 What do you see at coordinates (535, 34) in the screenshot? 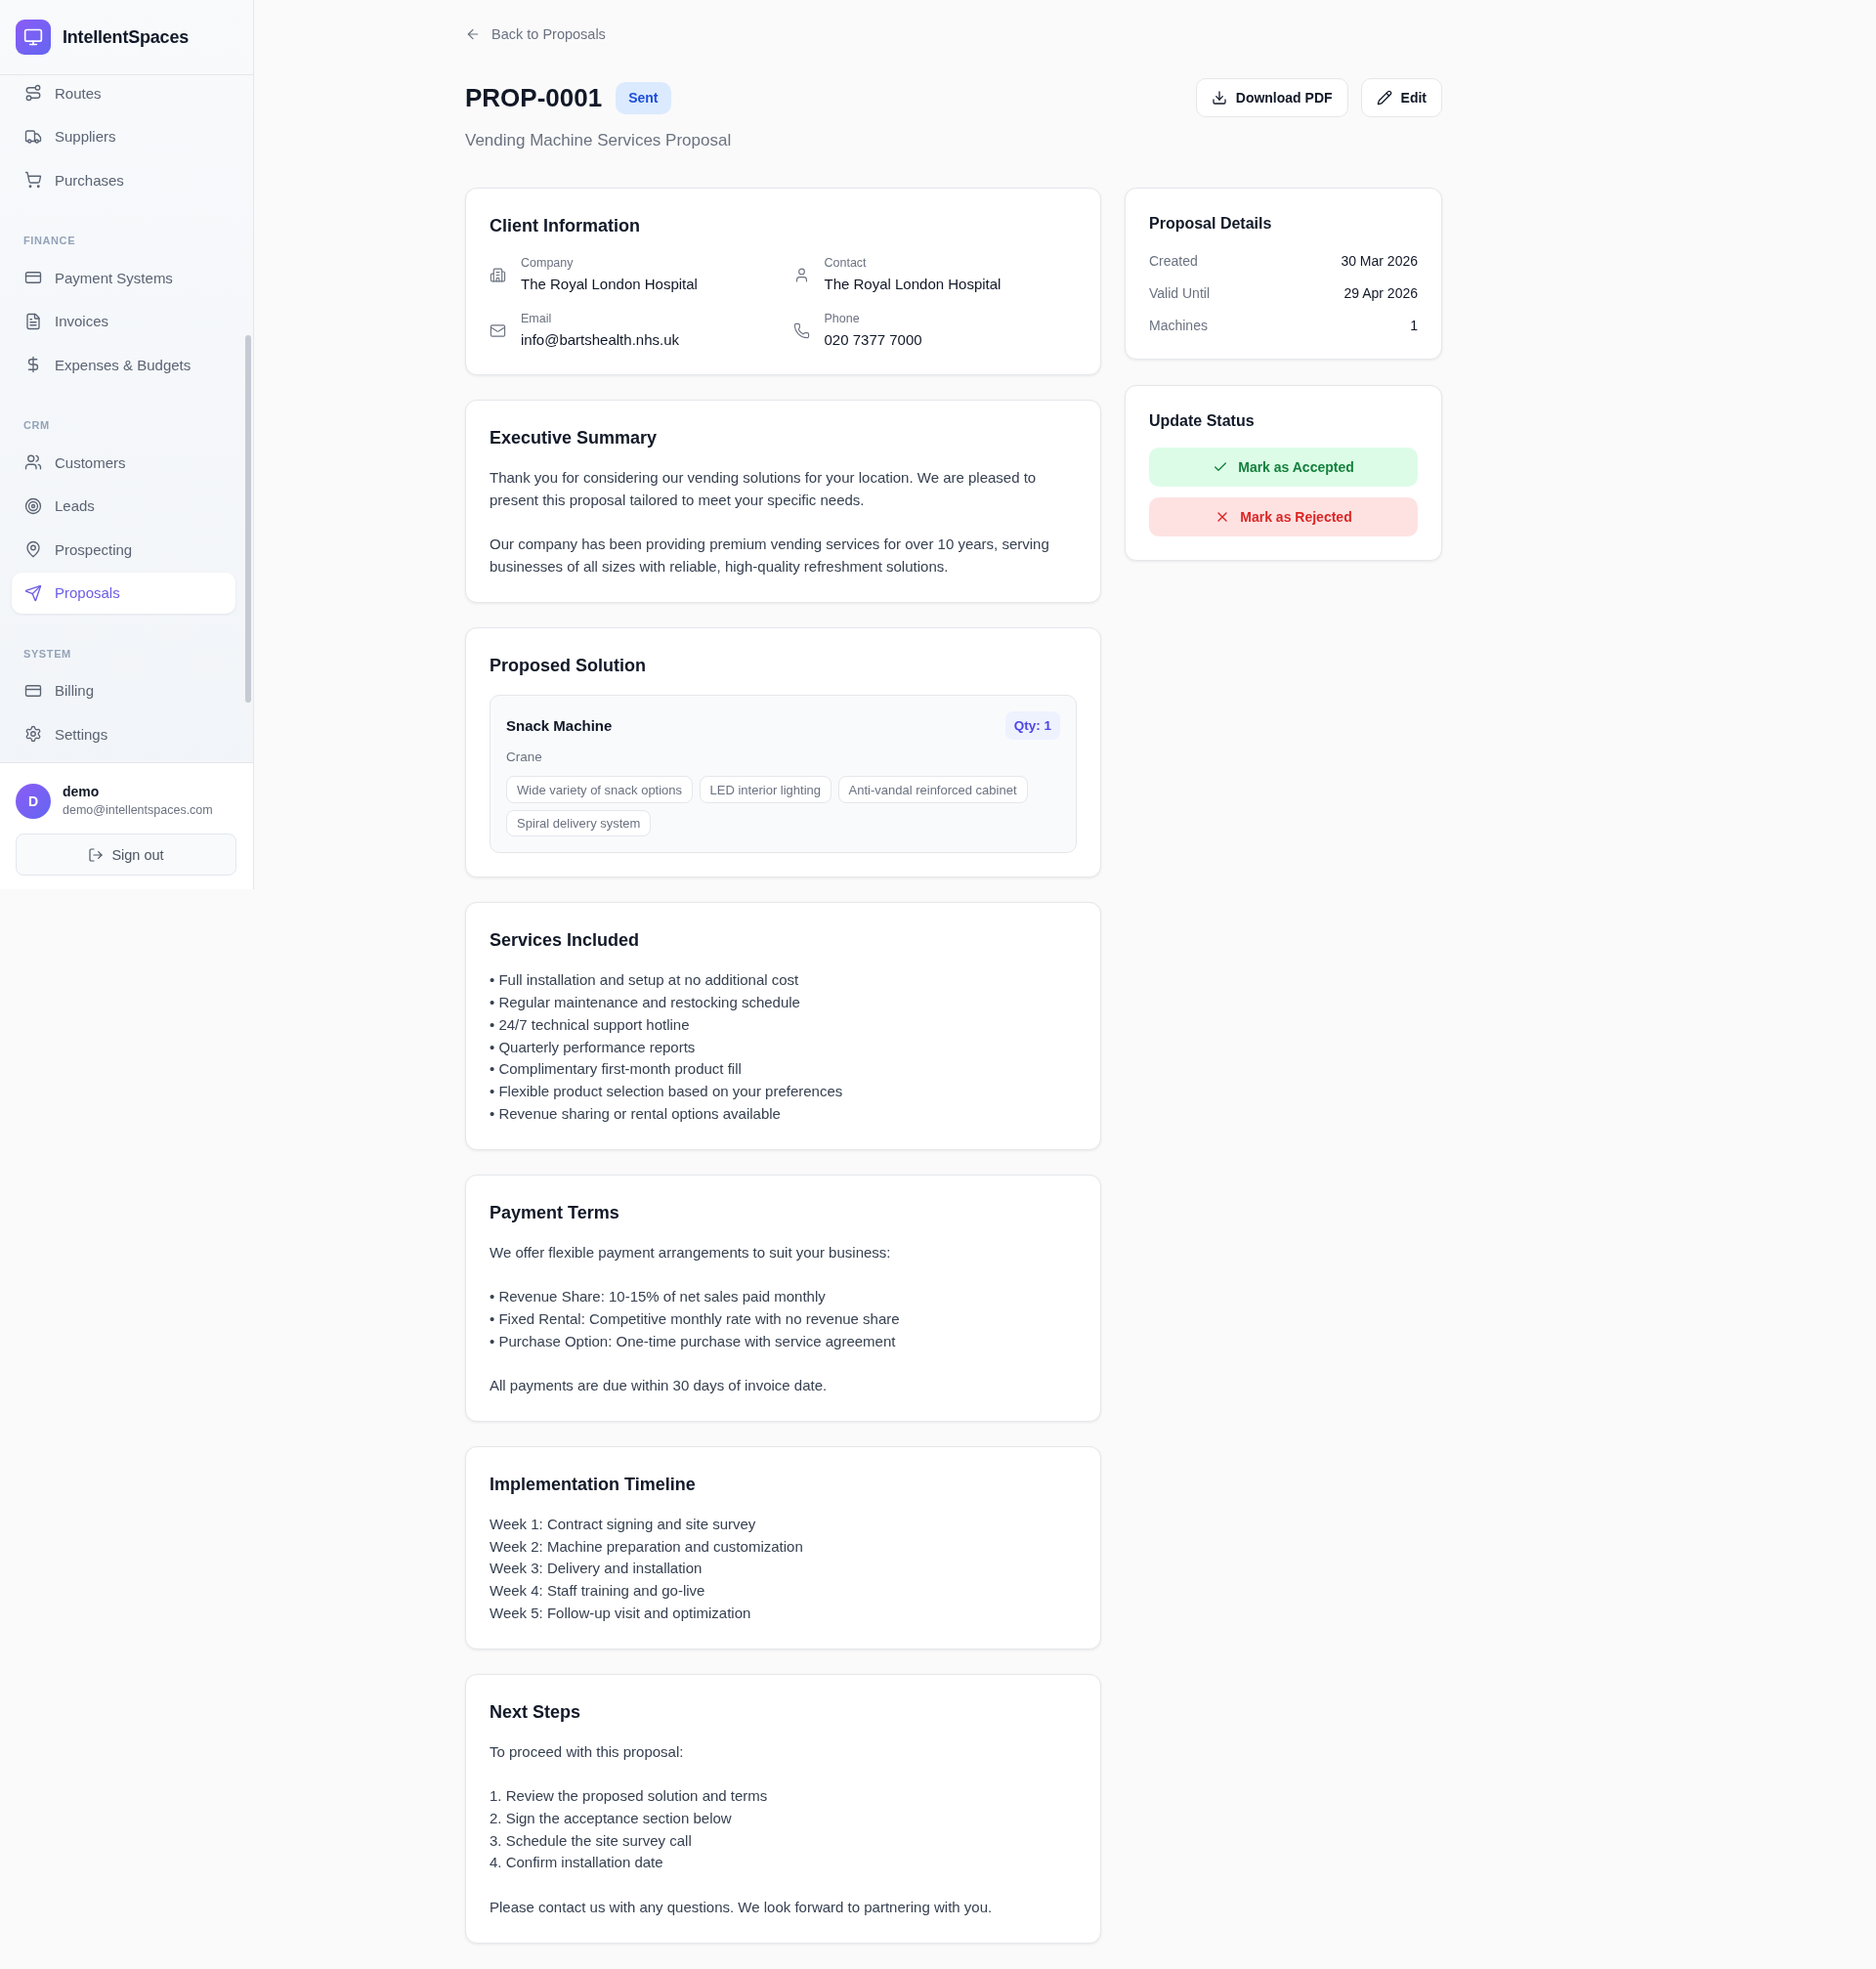
I see `back-link: Back to Proposals` at bounding box center [535, 34].